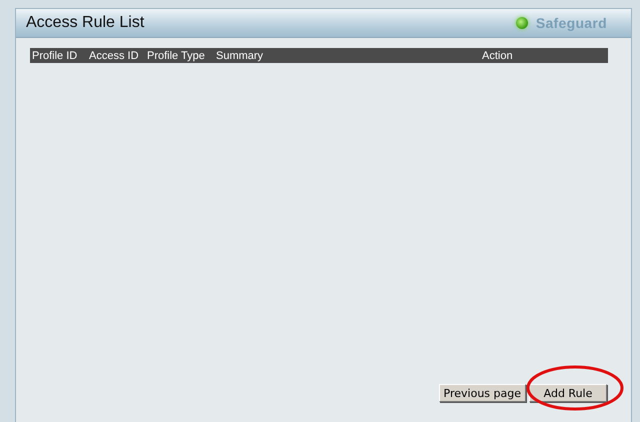  What do you see at coordinates (239, 56) in the screenshot?
I see `column-header: Summary` at bounding box center [239, 56].